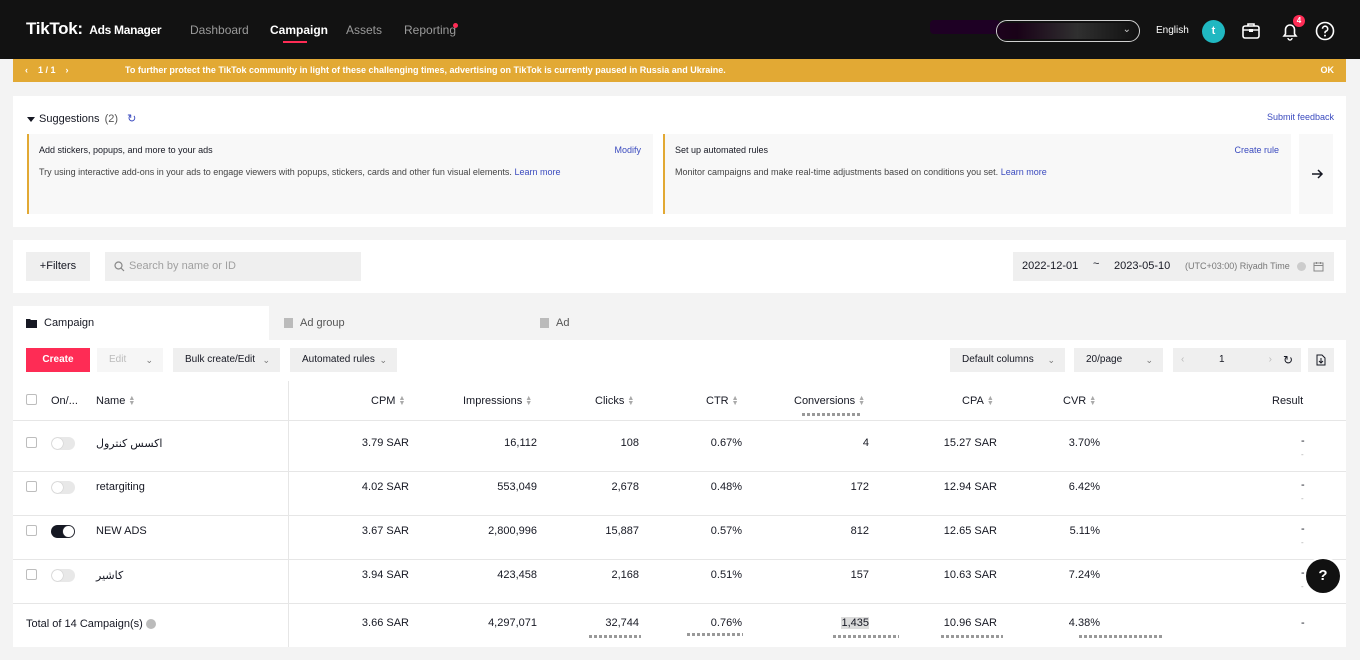  Describe the element at coordinates (130, 360) in the screenshot. I see `edit-dropdown: Edit ⌄` at that location.